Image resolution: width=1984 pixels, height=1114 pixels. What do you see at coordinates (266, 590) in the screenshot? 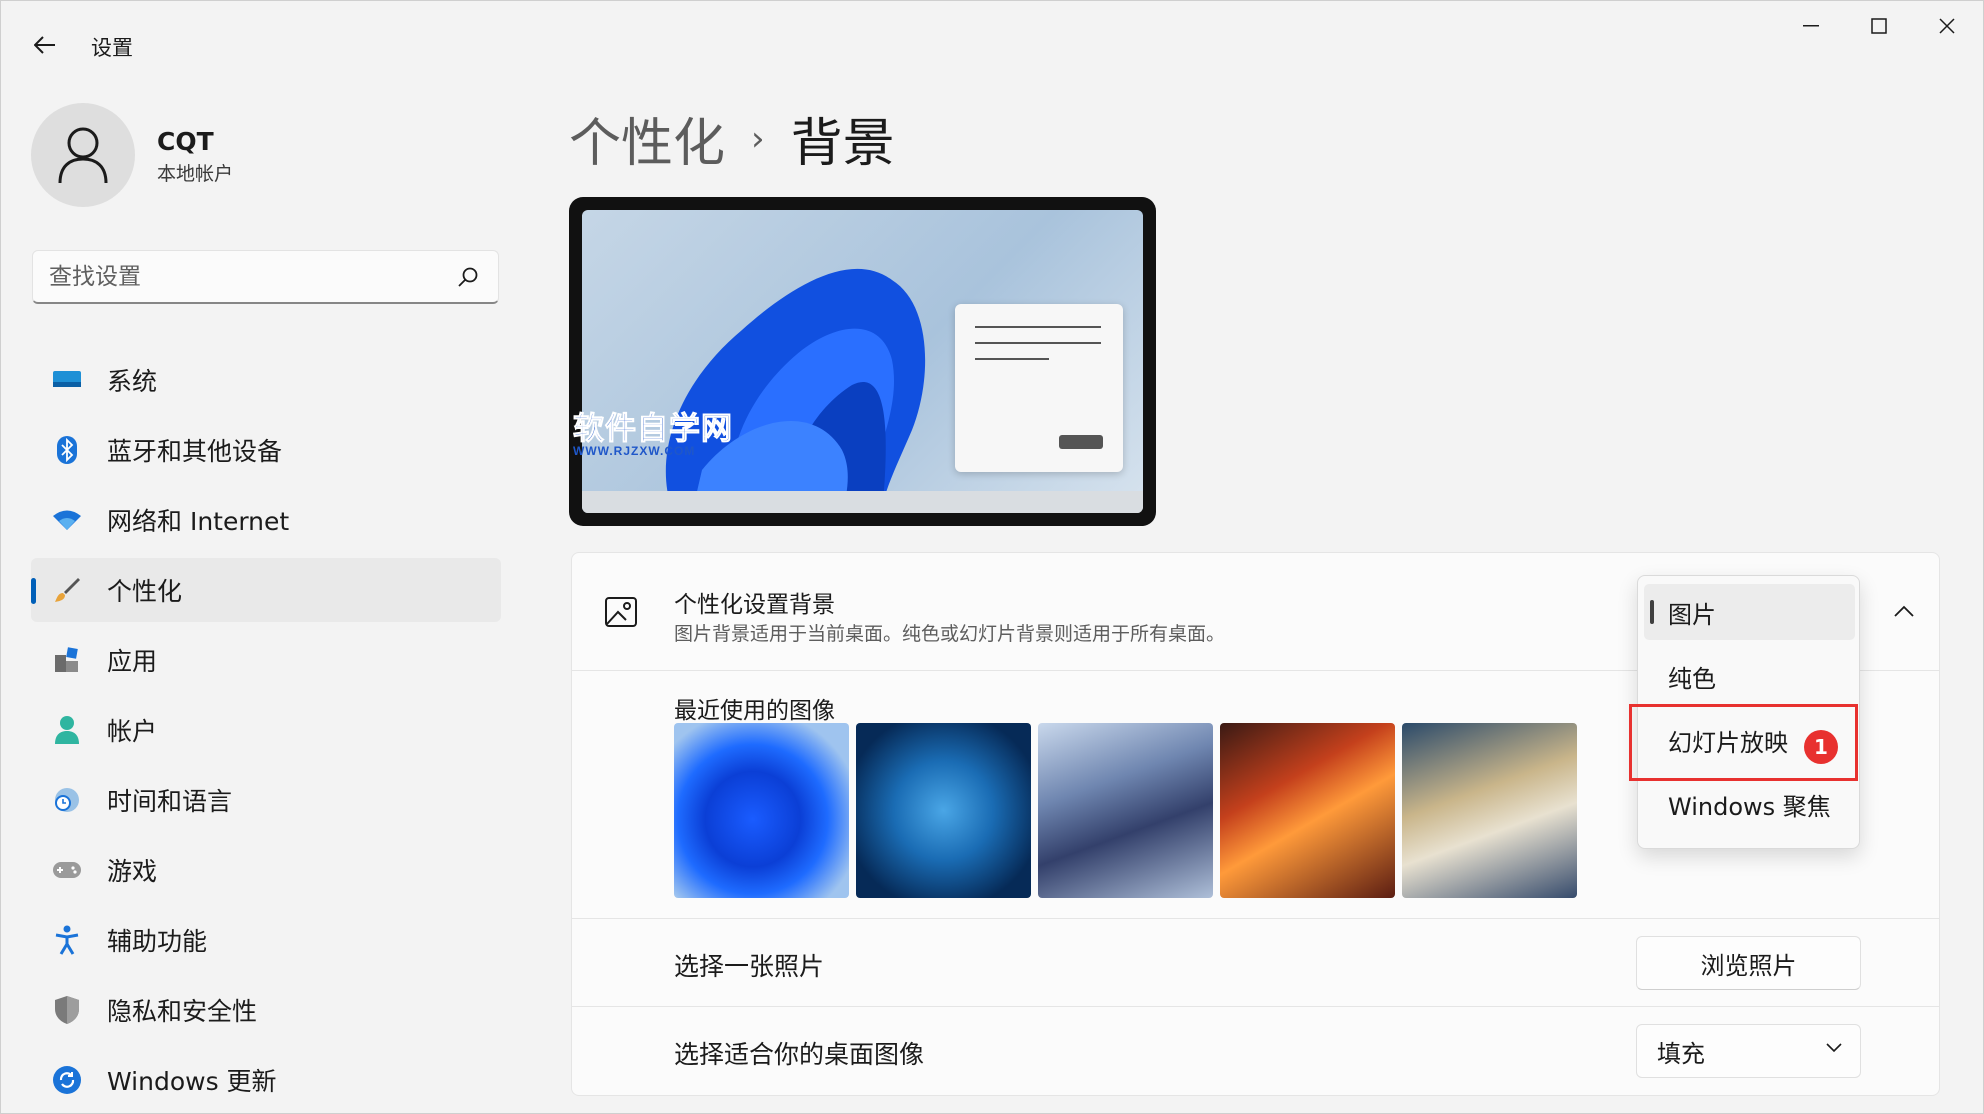
I see `sidebar-item-personalization: 个性化` at bounding box center [266, 590].